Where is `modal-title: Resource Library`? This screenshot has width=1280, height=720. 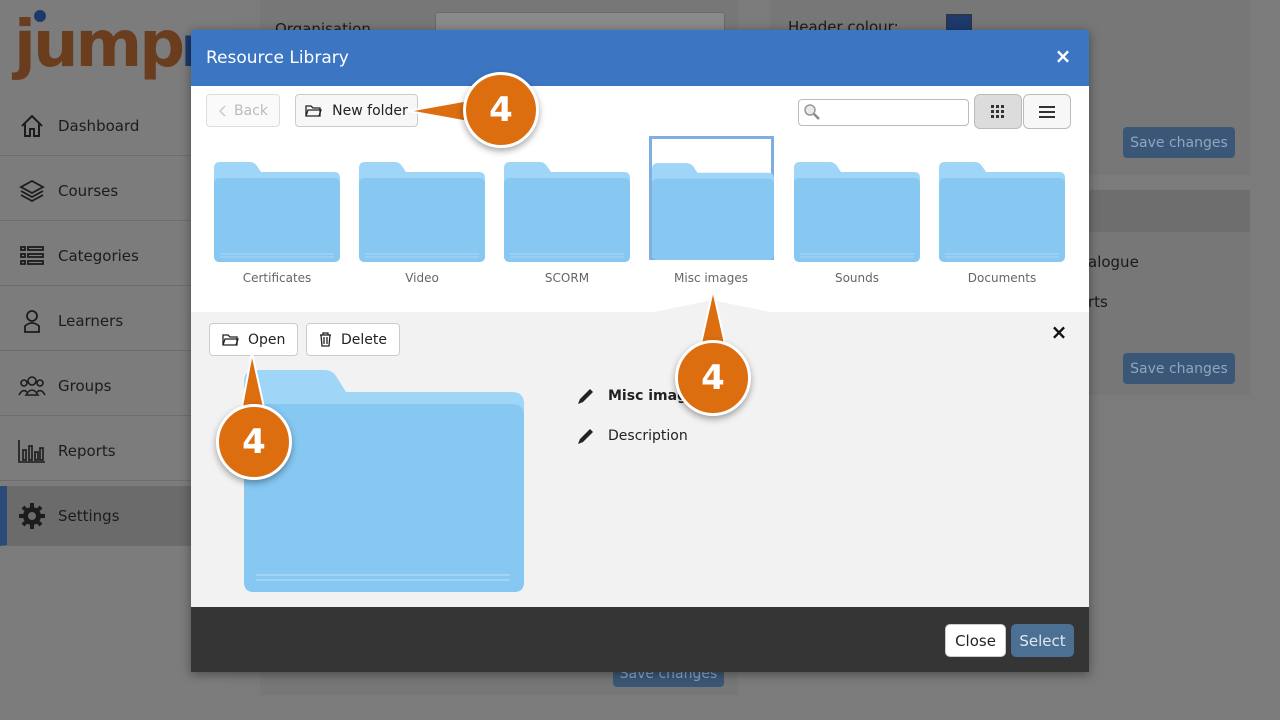
modal-title: Resource Library is located at coordinates (277, 58).